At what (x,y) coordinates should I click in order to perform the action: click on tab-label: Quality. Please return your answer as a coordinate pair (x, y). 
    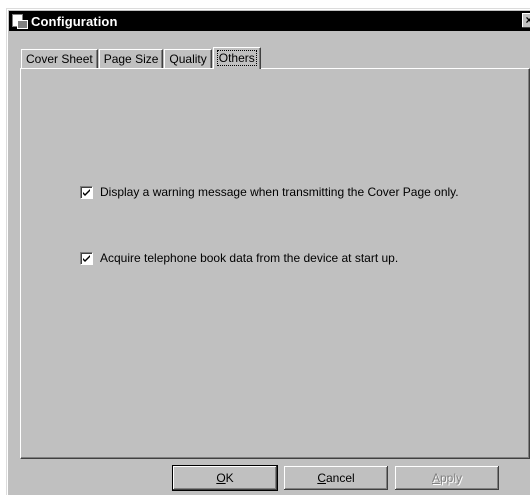
    Looking at the image, I should click on (188, 59).